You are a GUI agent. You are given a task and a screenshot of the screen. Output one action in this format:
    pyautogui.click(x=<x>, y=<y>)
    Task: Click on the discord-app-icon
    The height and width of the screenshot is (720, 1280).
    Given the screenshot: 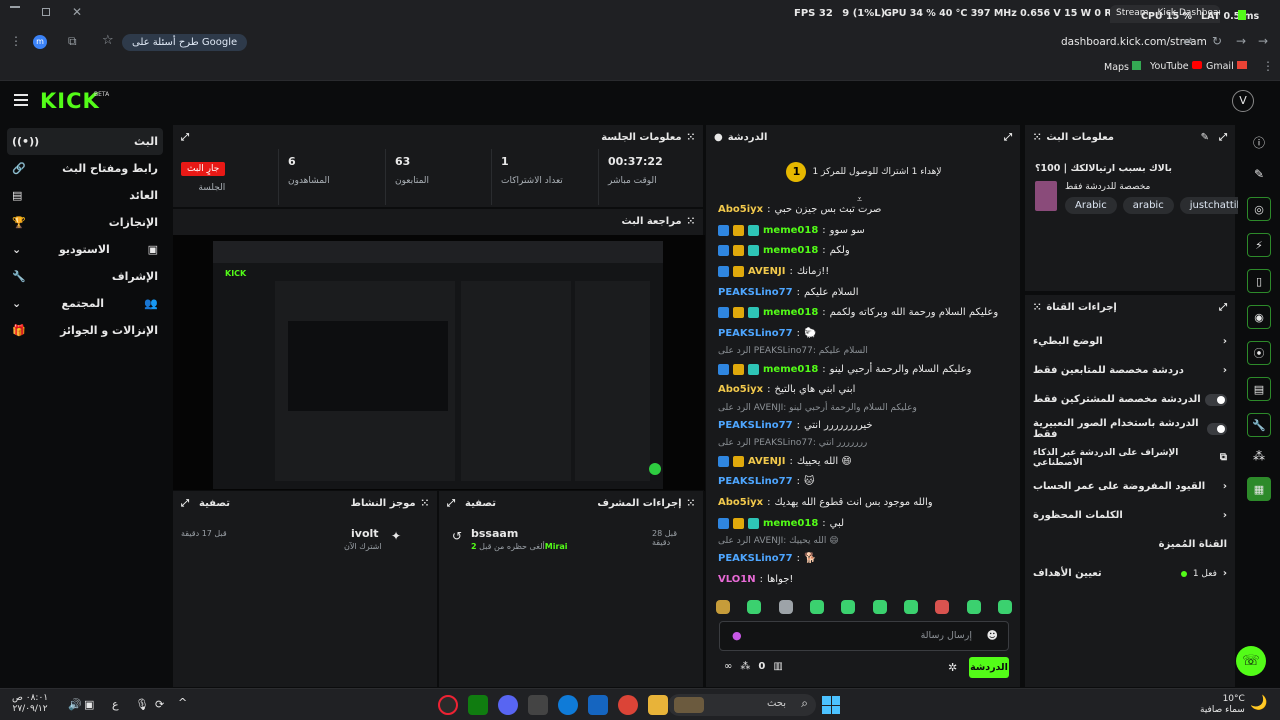 What is the action you would take?
    pyautogui.click(x=508, y=705)
    